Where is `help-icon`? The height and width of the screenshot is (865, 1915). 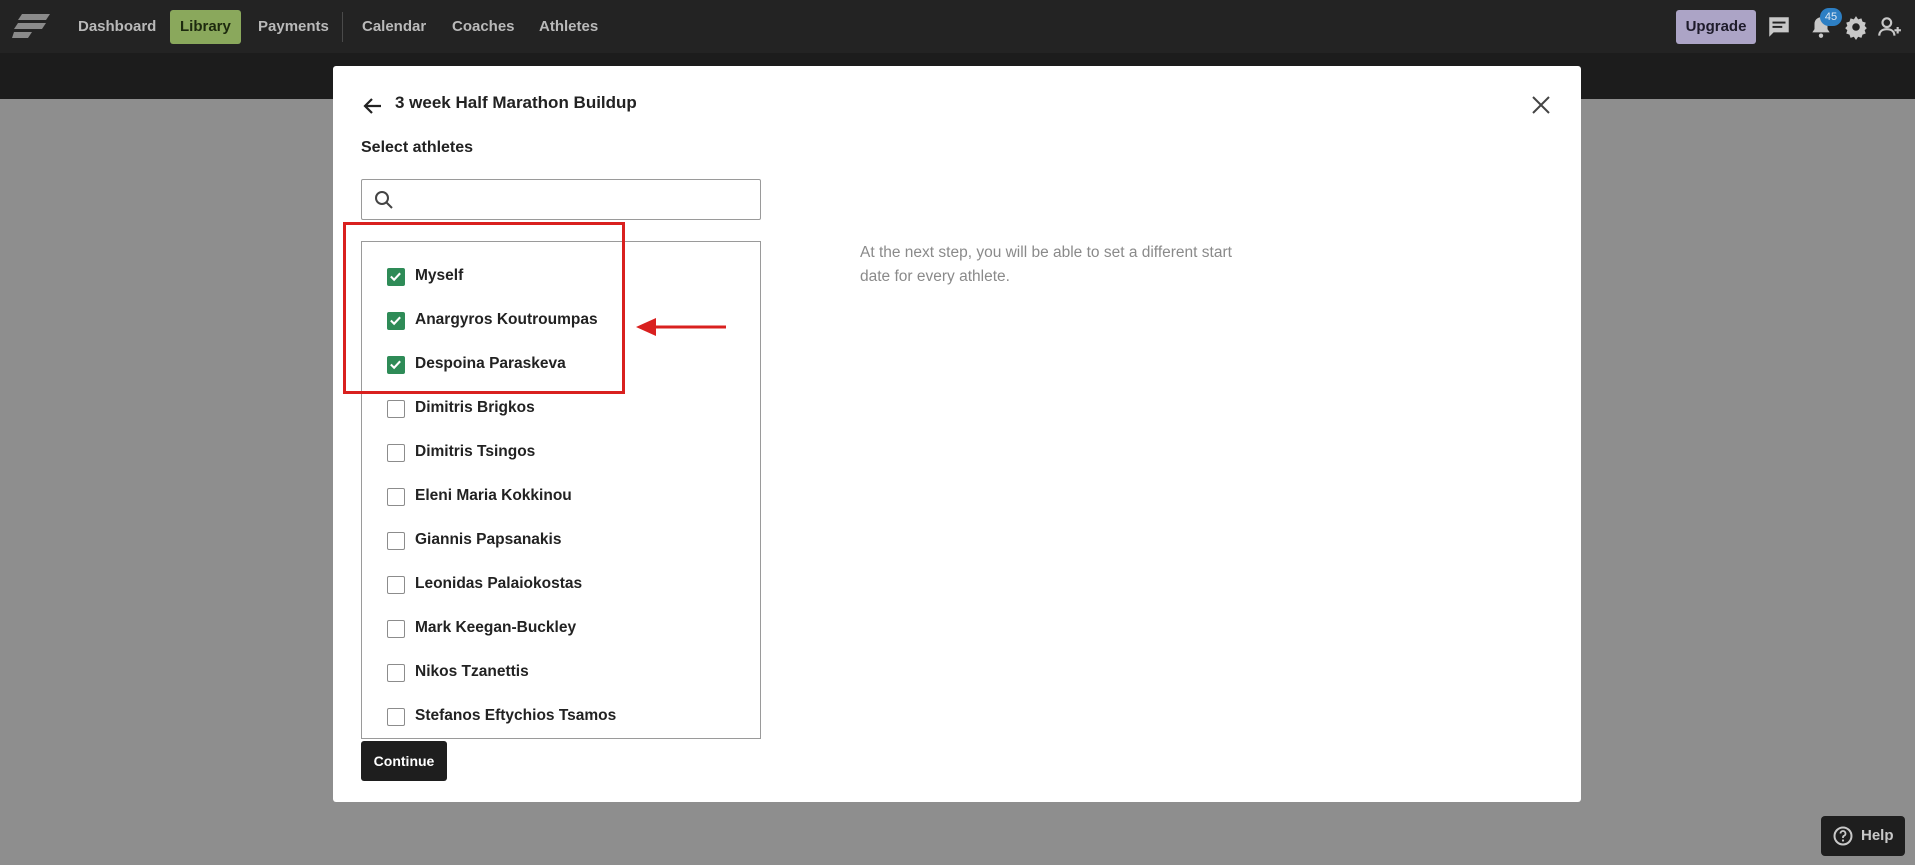
help-icon is located at coordinates (1843, 836).